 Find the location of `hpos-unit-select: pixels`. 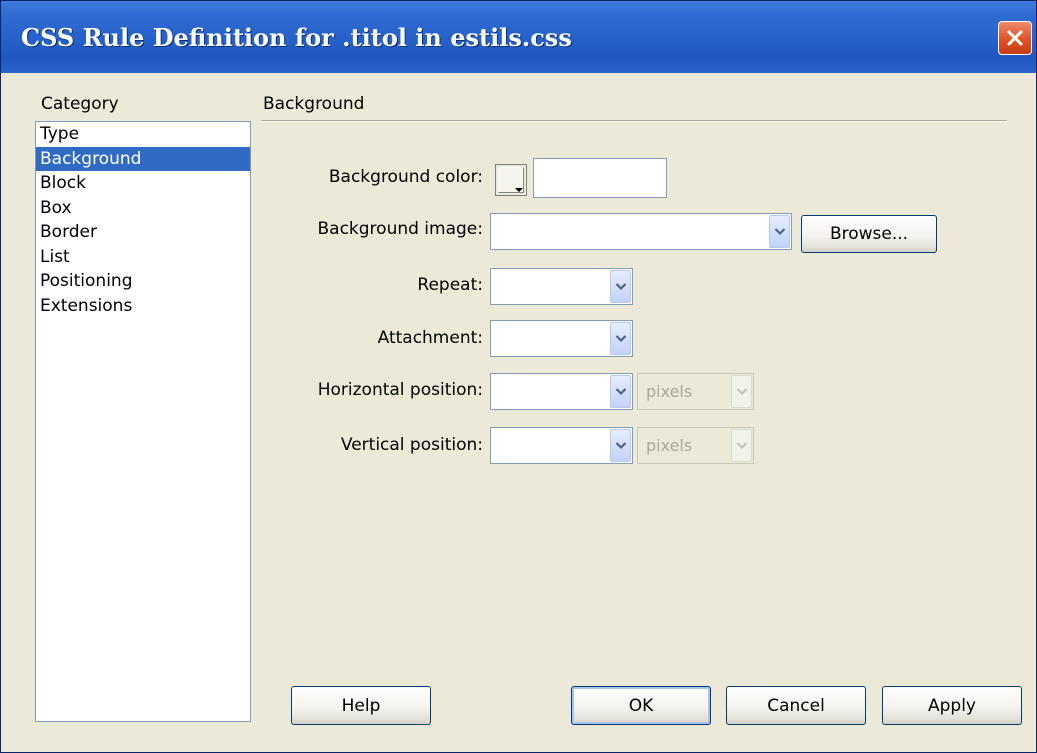

hpos-unit-select: pixels is located at coordinates (695, 391).